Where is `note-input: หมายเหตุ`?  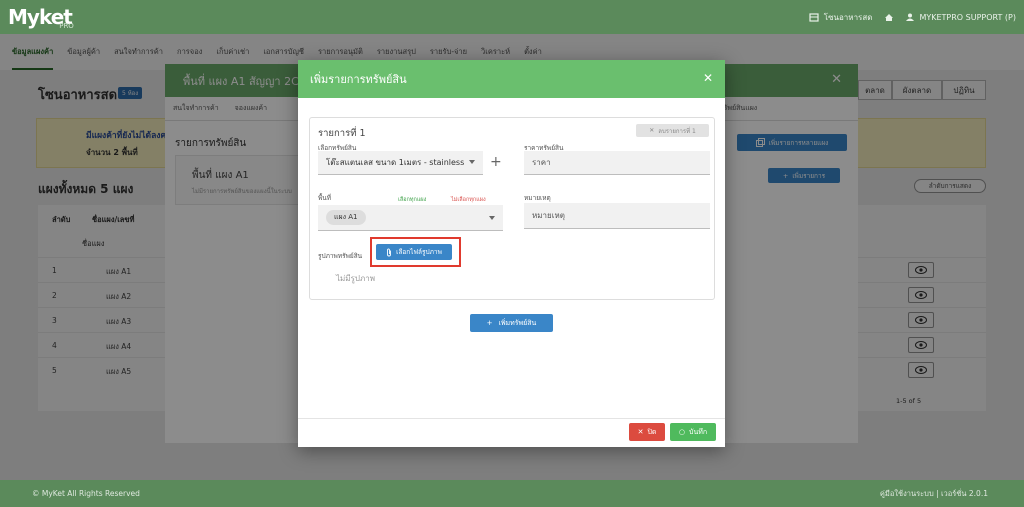
note-input: หมายเหตุ is located at coordinates (617, 216).